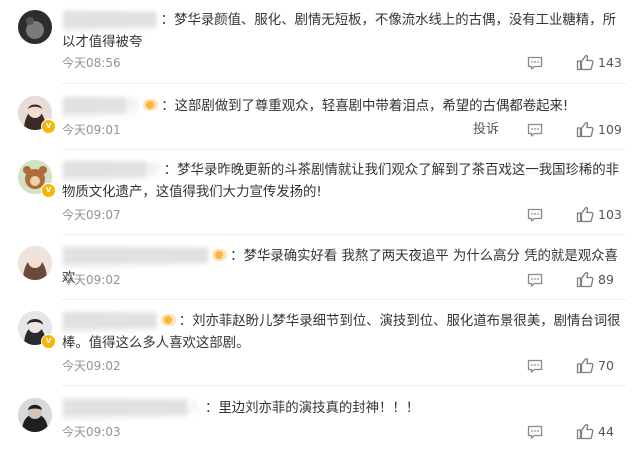 This screenshot has height=455, width=640. I want to click on like-count: 44, so click(606, 431).